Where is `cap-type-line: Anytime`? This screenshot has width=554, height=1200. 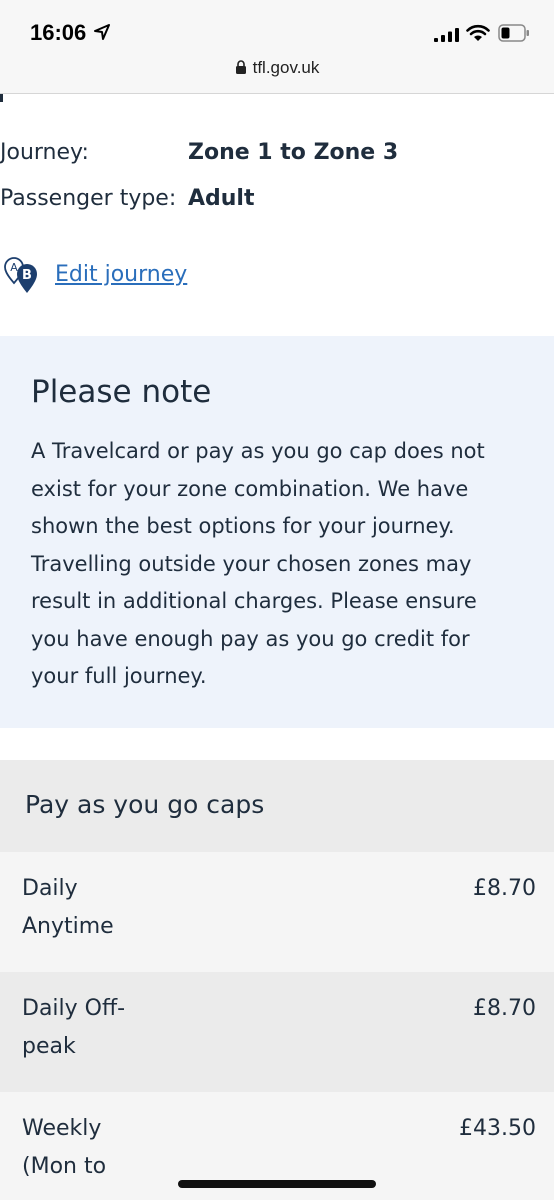
cap-type-line: Anytime is located at coordinates (68, 926).